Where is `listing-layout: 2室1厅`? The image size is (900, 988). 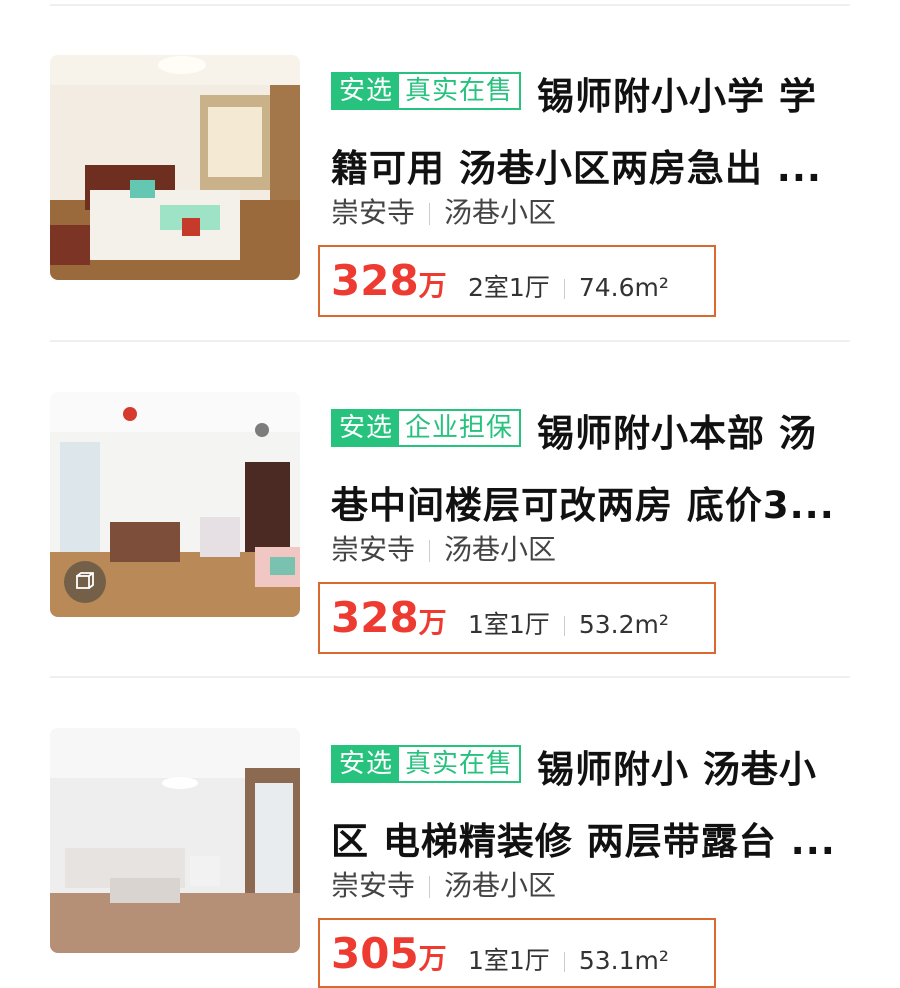 listing-layout: 2室1厅 is located at coordinates (509, 287).